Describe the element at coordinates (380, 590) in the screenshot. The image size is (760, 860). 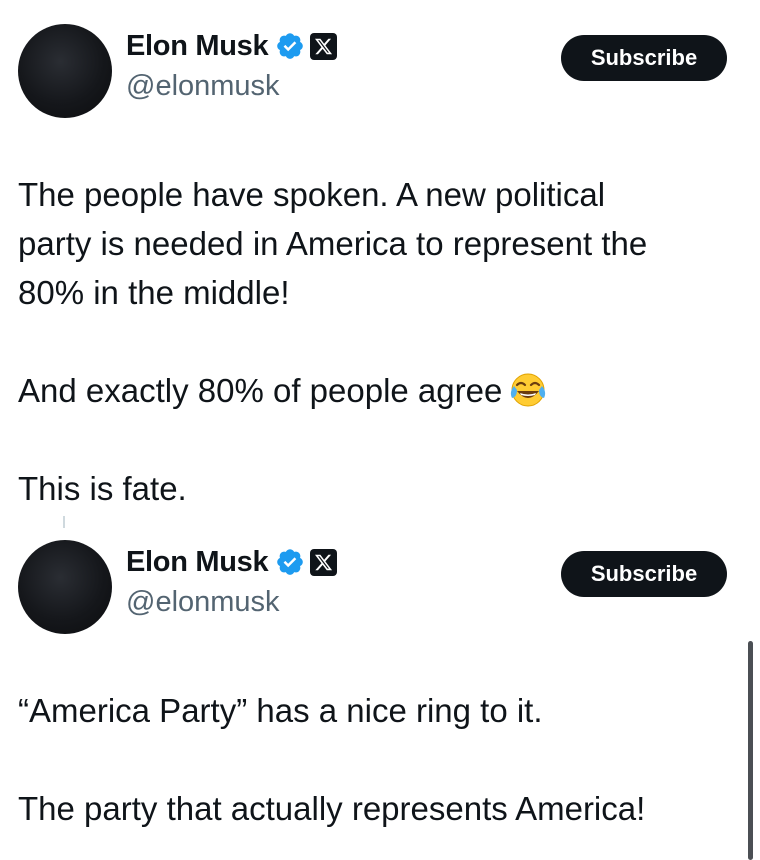
I see `post-2-header: Elon Musk @elonmusk Subscribe` at that location.